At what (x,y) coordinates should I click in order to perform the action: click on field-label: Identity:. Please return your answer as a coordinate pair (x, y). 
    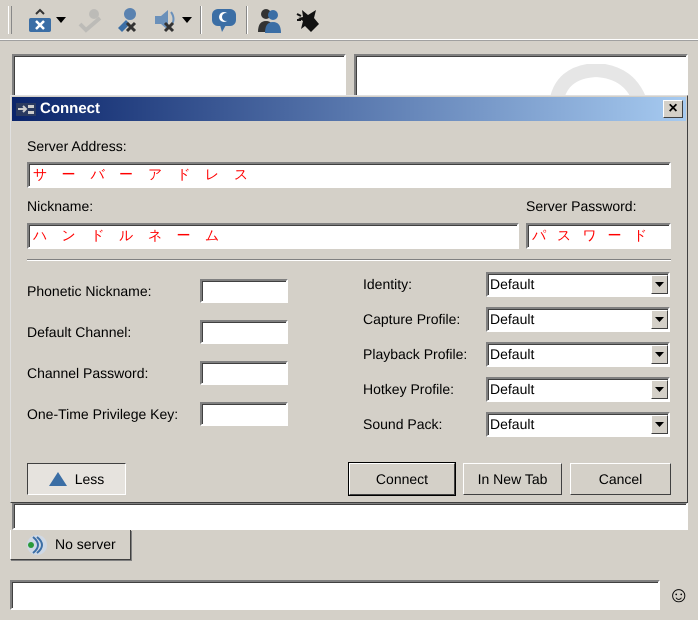
    Looking at the image, I should click on (388, 284).